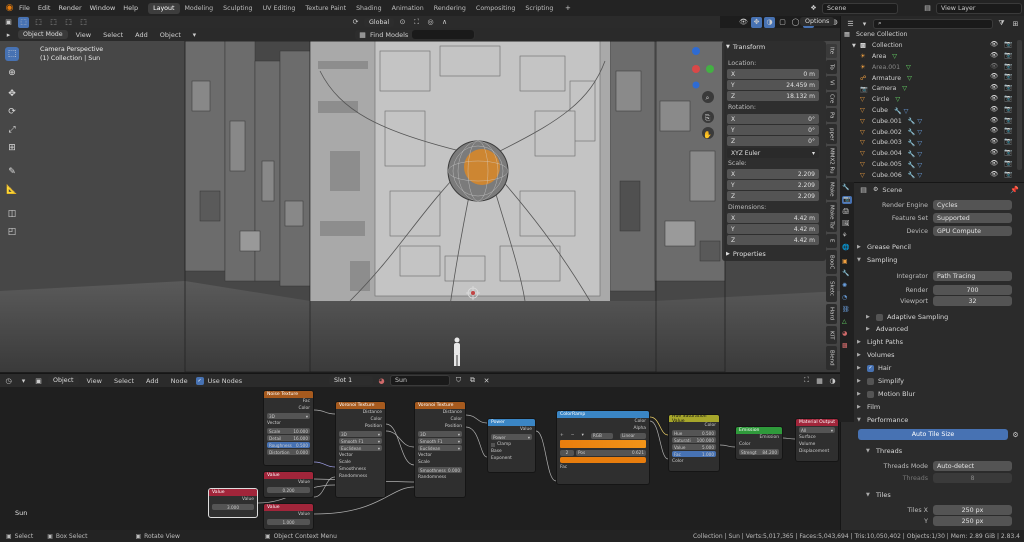  I want to click on clamp-checkbox, so click(493, 444).